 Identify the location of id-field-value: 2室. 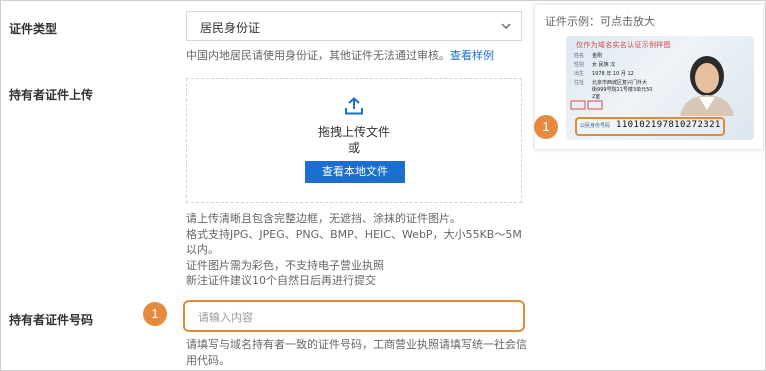
(596, 97).